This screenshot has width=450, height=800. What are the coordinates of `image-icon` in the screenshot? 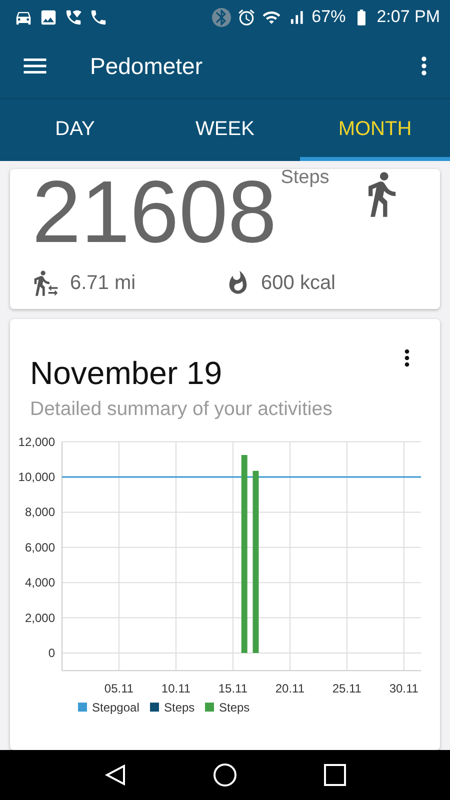 It's located at (48, 17).